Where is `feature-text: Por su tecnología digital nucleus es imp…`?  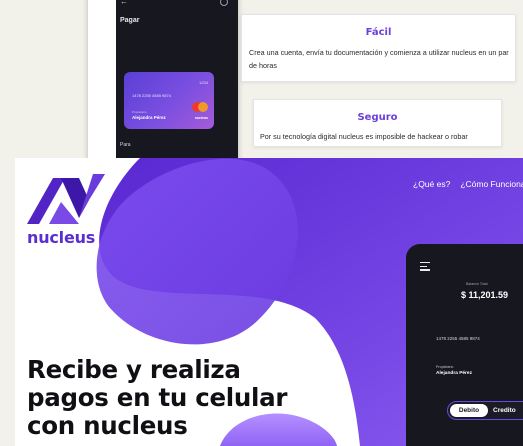 feature-text: Por su tecnología digital nucleus es imp… is located at coordinates (364, 136).